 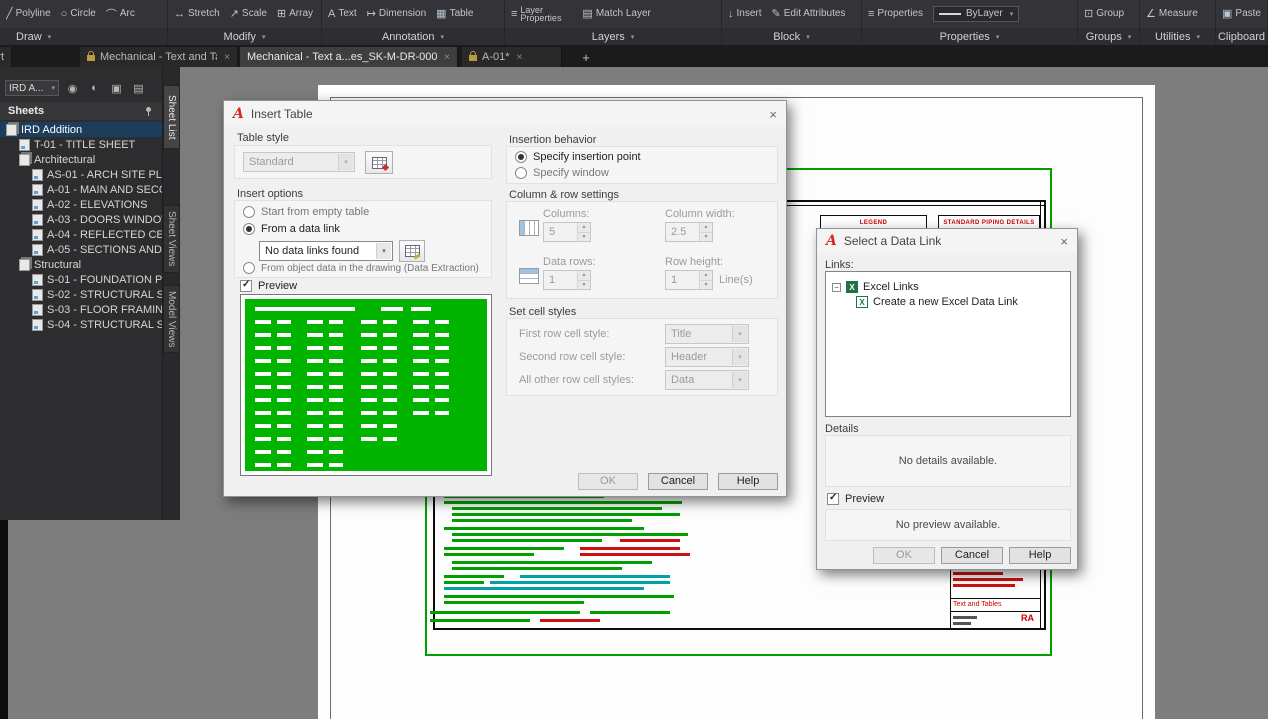 What do you see at coordinates (689, 232) in the screenshot?
I see `column-width-stepper: 2.5 ▲ ▼` at bounding box center [689, 232].